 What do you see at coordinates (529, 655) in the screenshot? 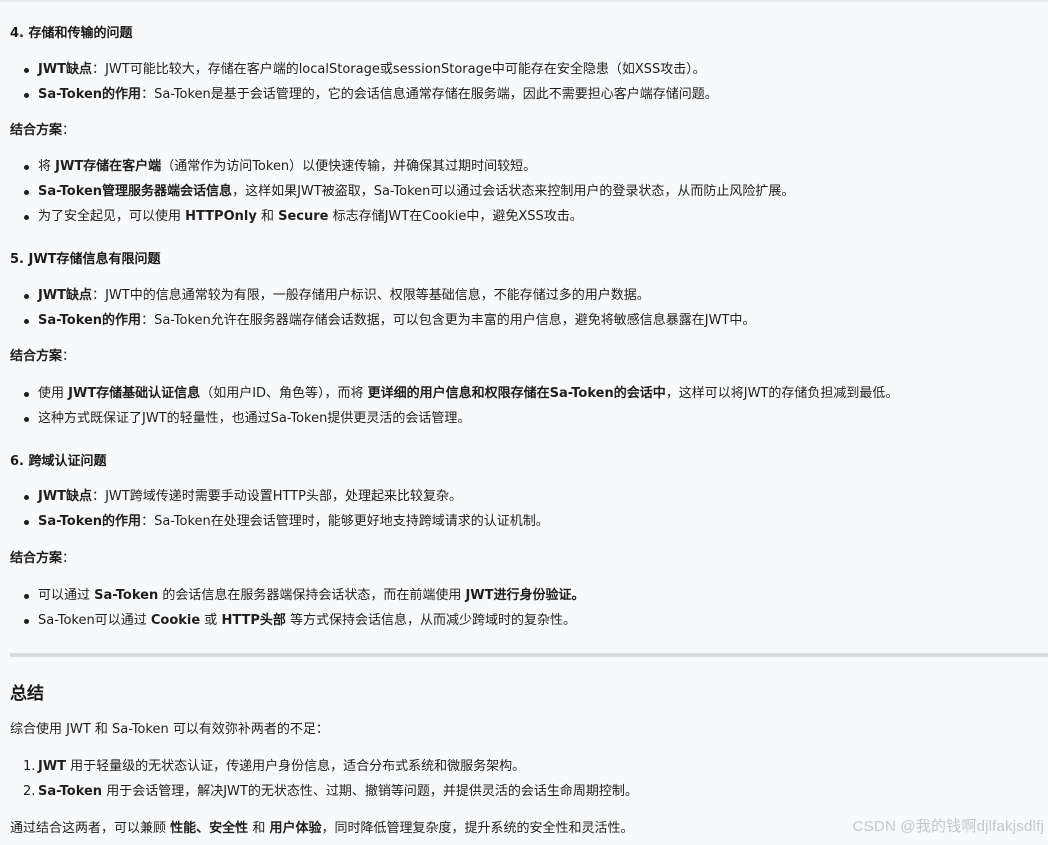
I see `section-divider` at bounding box center [529, 655].